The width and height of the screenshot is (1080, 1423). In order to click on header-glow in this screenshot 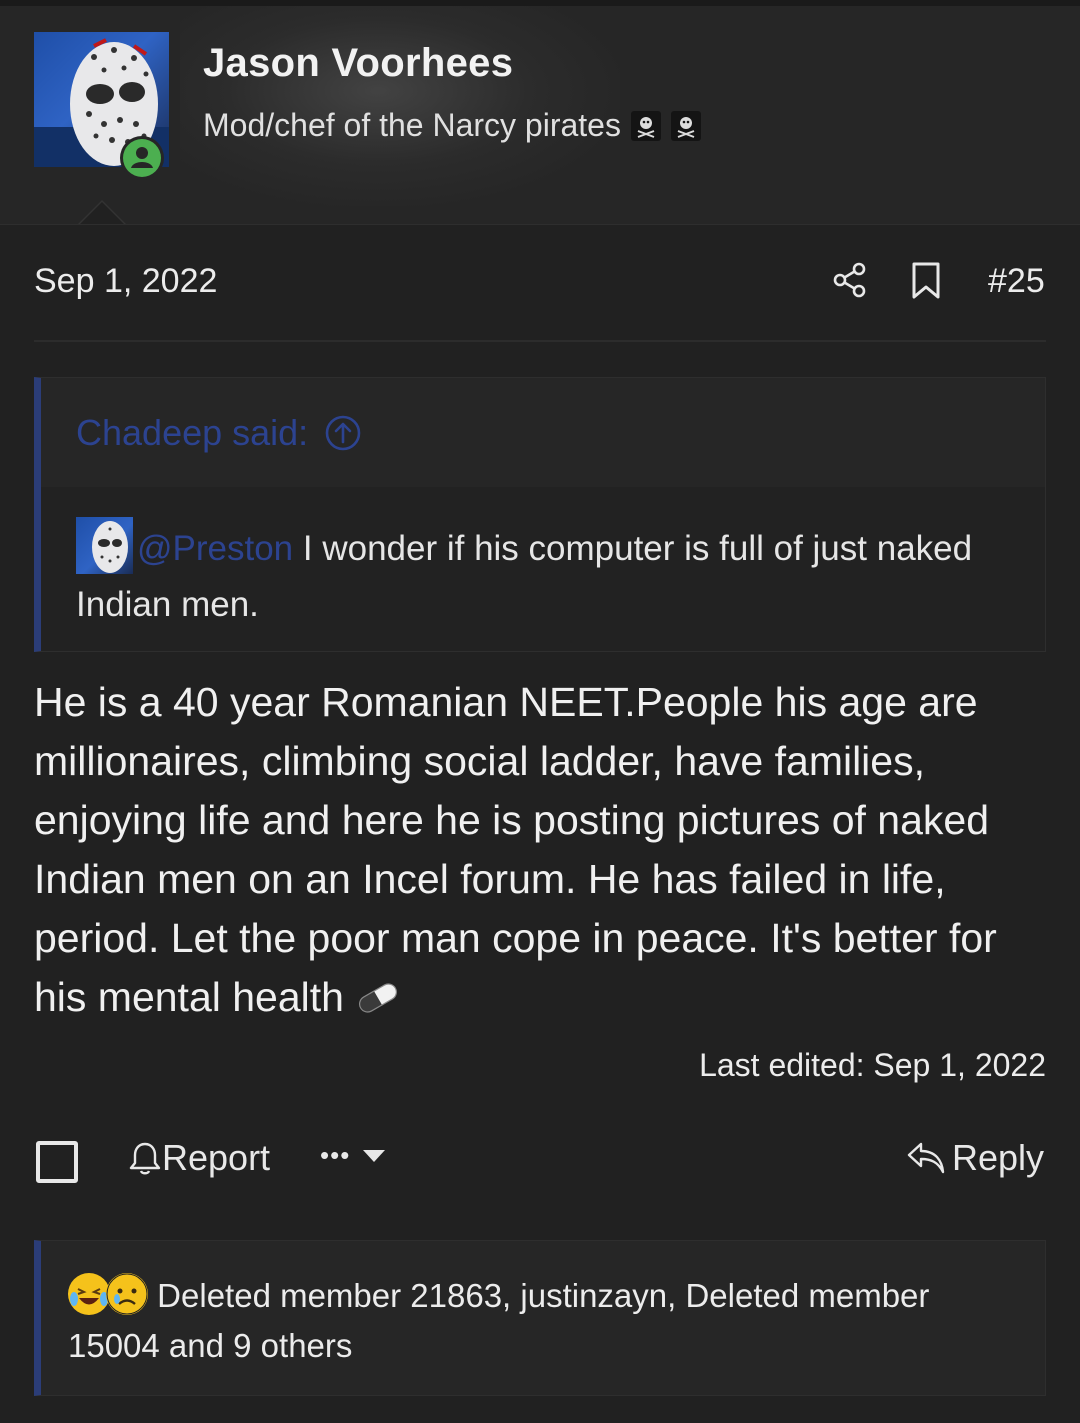, I will do `click(400, 106)`.